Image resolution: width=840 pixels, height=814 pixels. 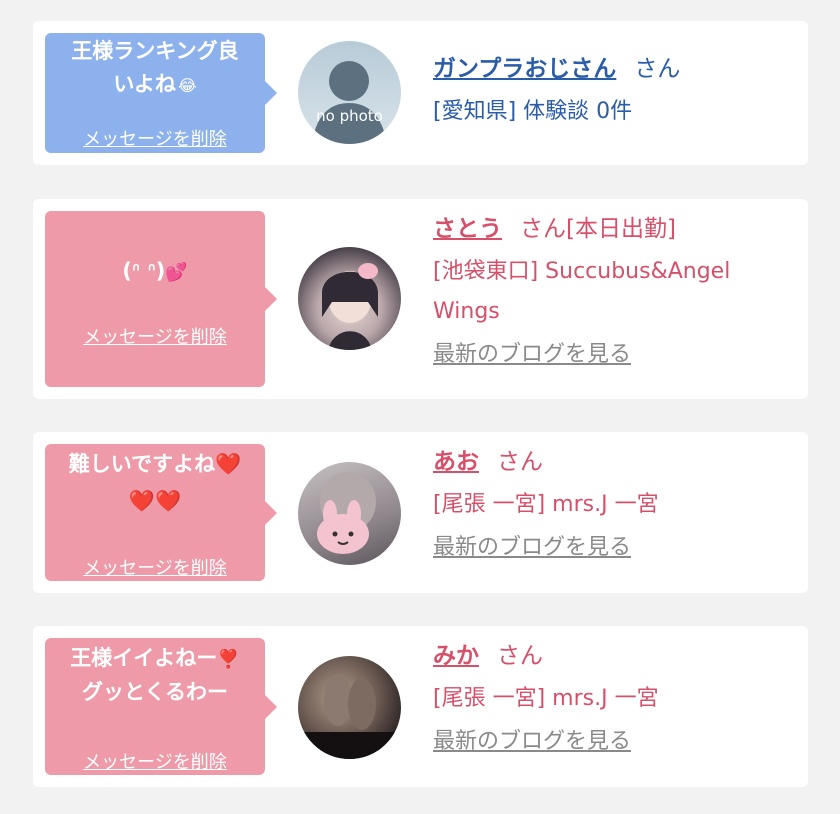 I want to click on avatar: no photo, so click(x=349, y=92).